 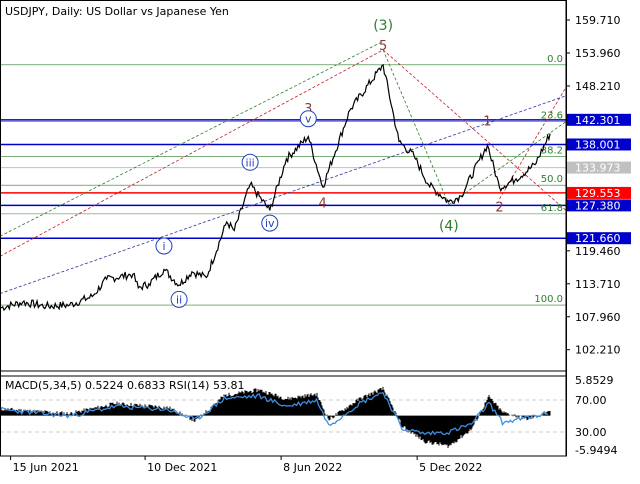 I want to click on wave-label: 5, so click(x=383, y=46).